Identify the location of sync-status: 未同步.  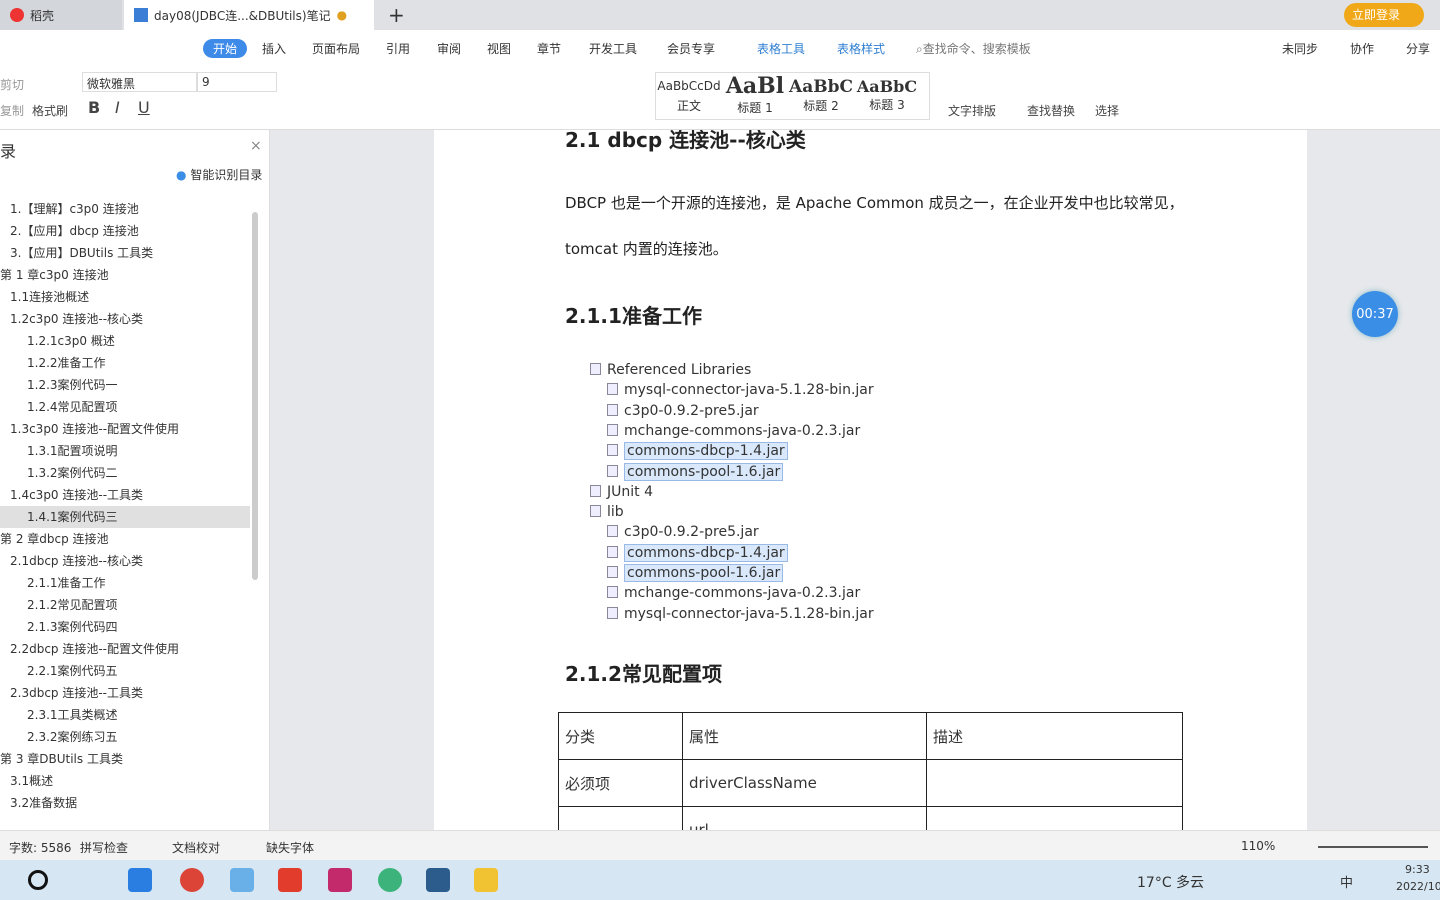
(1300, 48).